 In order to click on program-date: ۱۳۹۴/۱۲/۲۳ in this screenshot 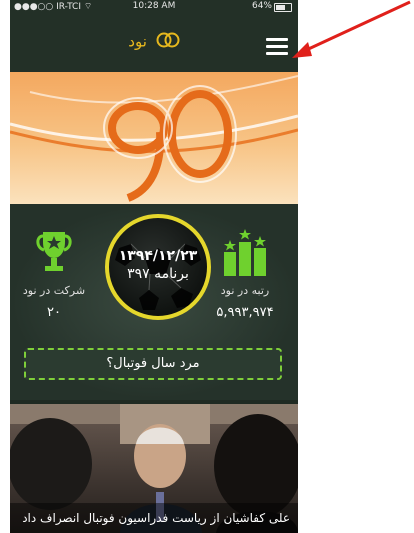, I will do `click(158, 256)`.